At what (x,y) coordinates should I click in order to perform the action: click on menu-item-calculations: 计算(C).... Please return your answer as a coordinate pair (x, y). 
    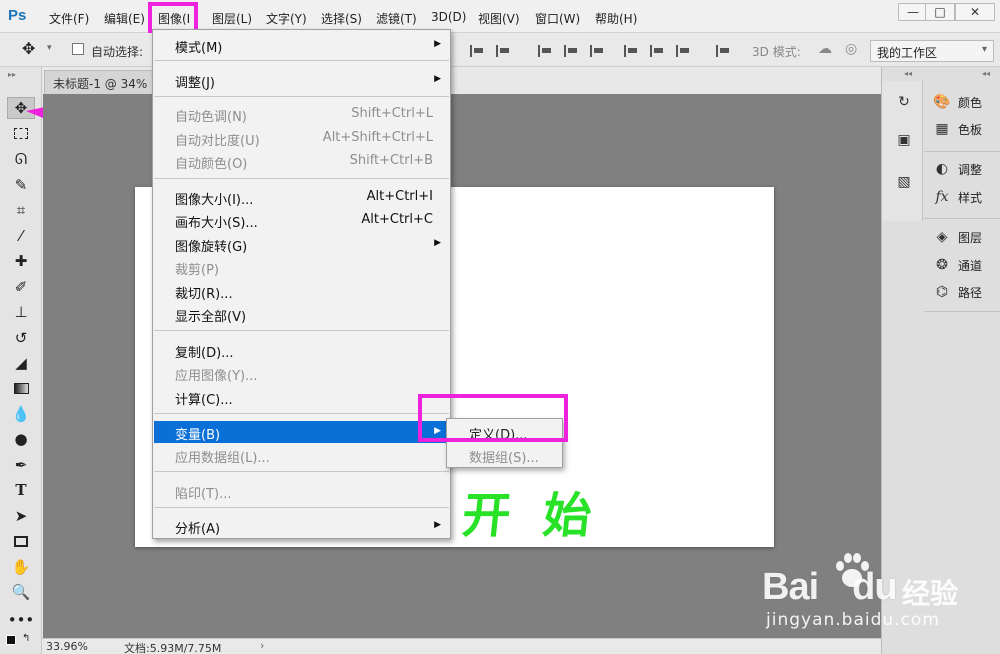
    Looking at the image, I should click on (301, 397).